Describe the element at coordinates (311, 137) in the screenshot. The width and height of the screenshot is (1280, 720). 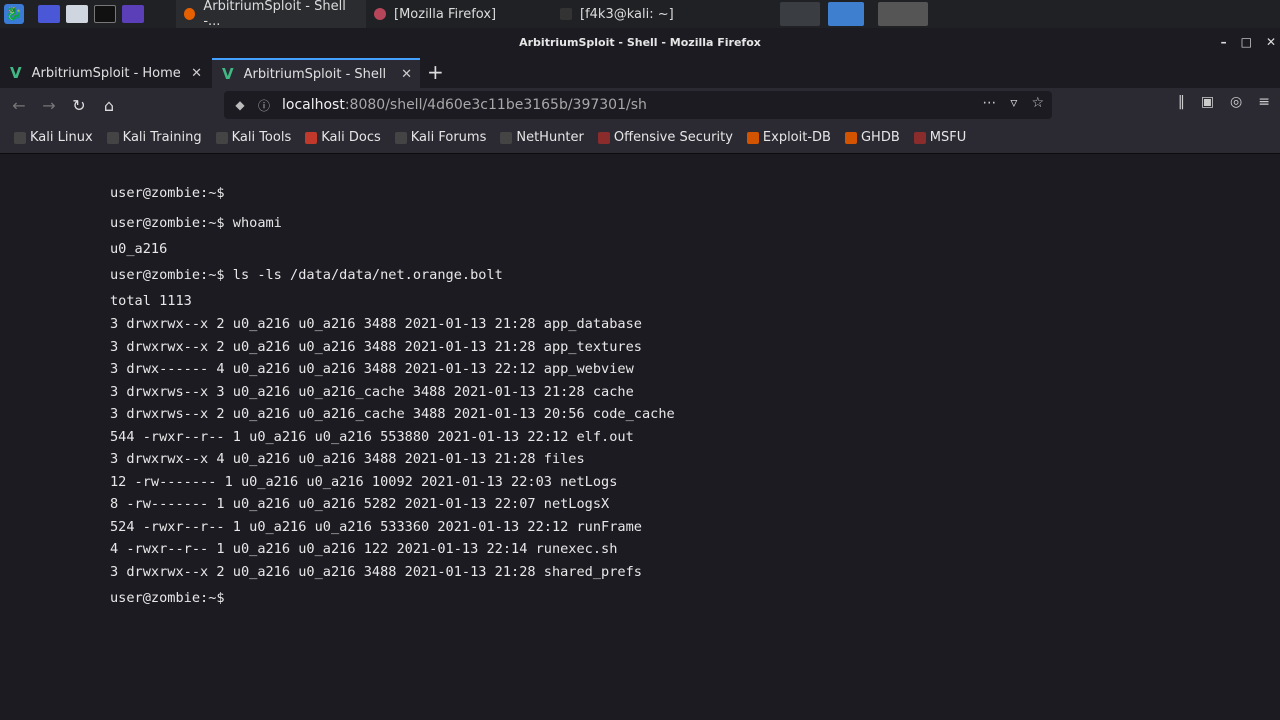
I see `kali-docs-icon` at that location.